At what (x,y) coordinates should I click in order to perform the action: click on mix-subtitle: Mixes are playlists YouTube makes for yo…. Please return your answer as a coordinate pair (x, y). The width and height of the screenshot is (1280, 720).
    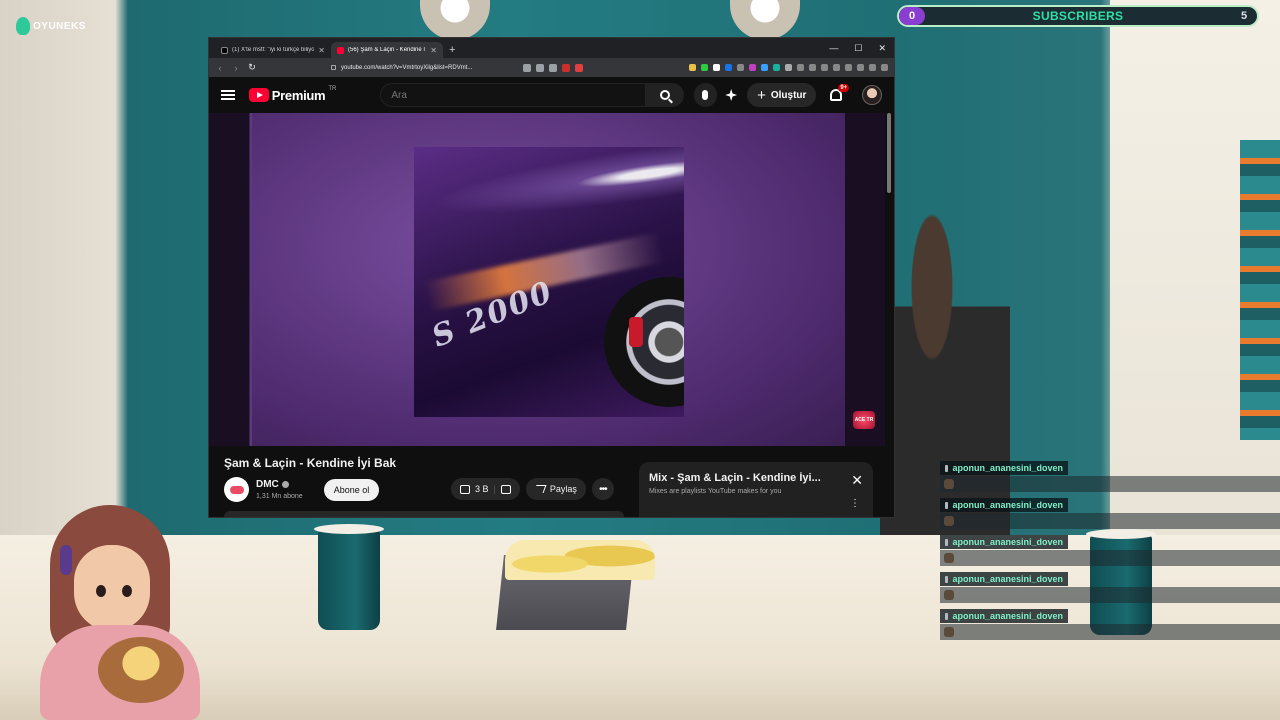
    Looking at the image, I should click on (715, 491).